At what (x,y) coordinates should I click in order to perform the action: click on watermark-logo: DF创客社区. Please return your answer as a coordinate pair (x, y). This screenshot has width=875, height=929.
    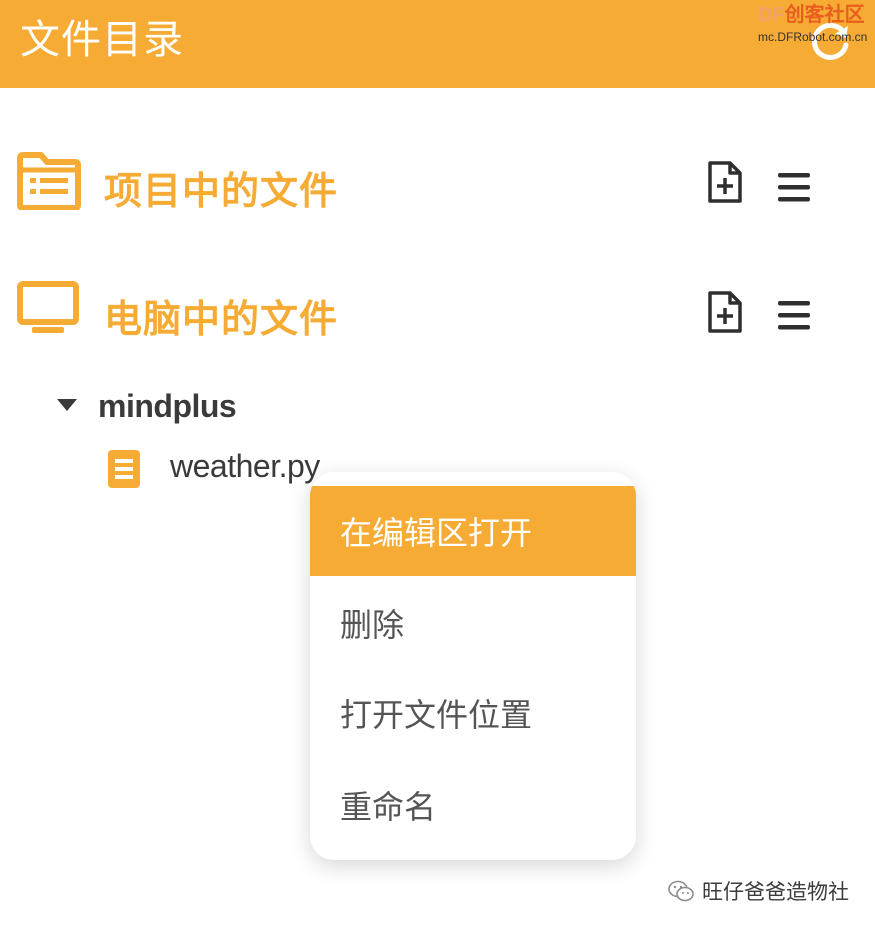
    Looking at the image, I should click on (811, 15).